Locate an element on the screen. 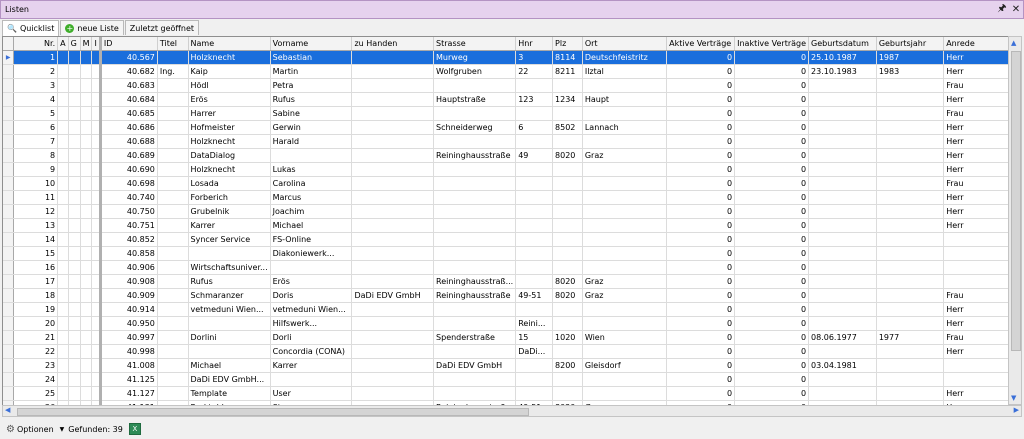  table-cell: 5 is located at coordinates (36, 113).